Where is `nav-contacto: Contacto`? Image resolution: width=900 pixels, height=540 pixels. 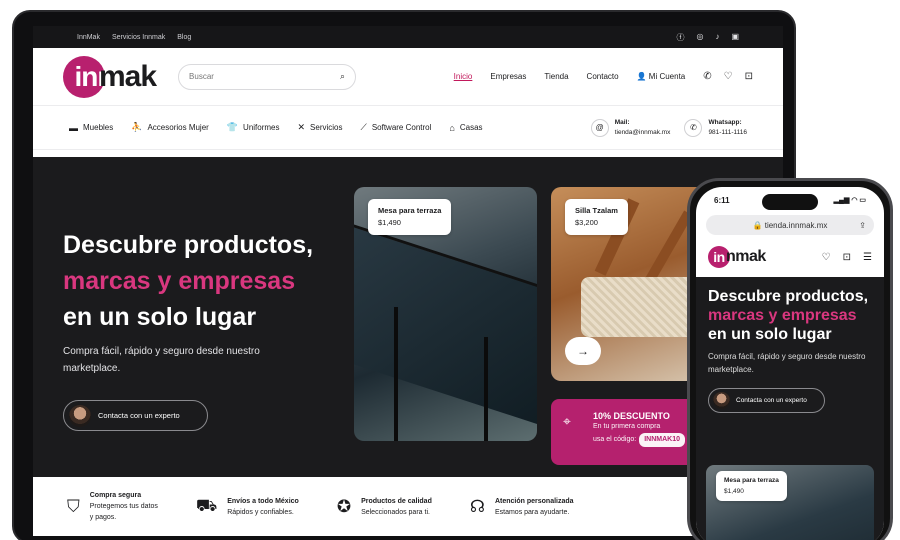 nav-contacto: Contacto is located at coordinates (603, 76).